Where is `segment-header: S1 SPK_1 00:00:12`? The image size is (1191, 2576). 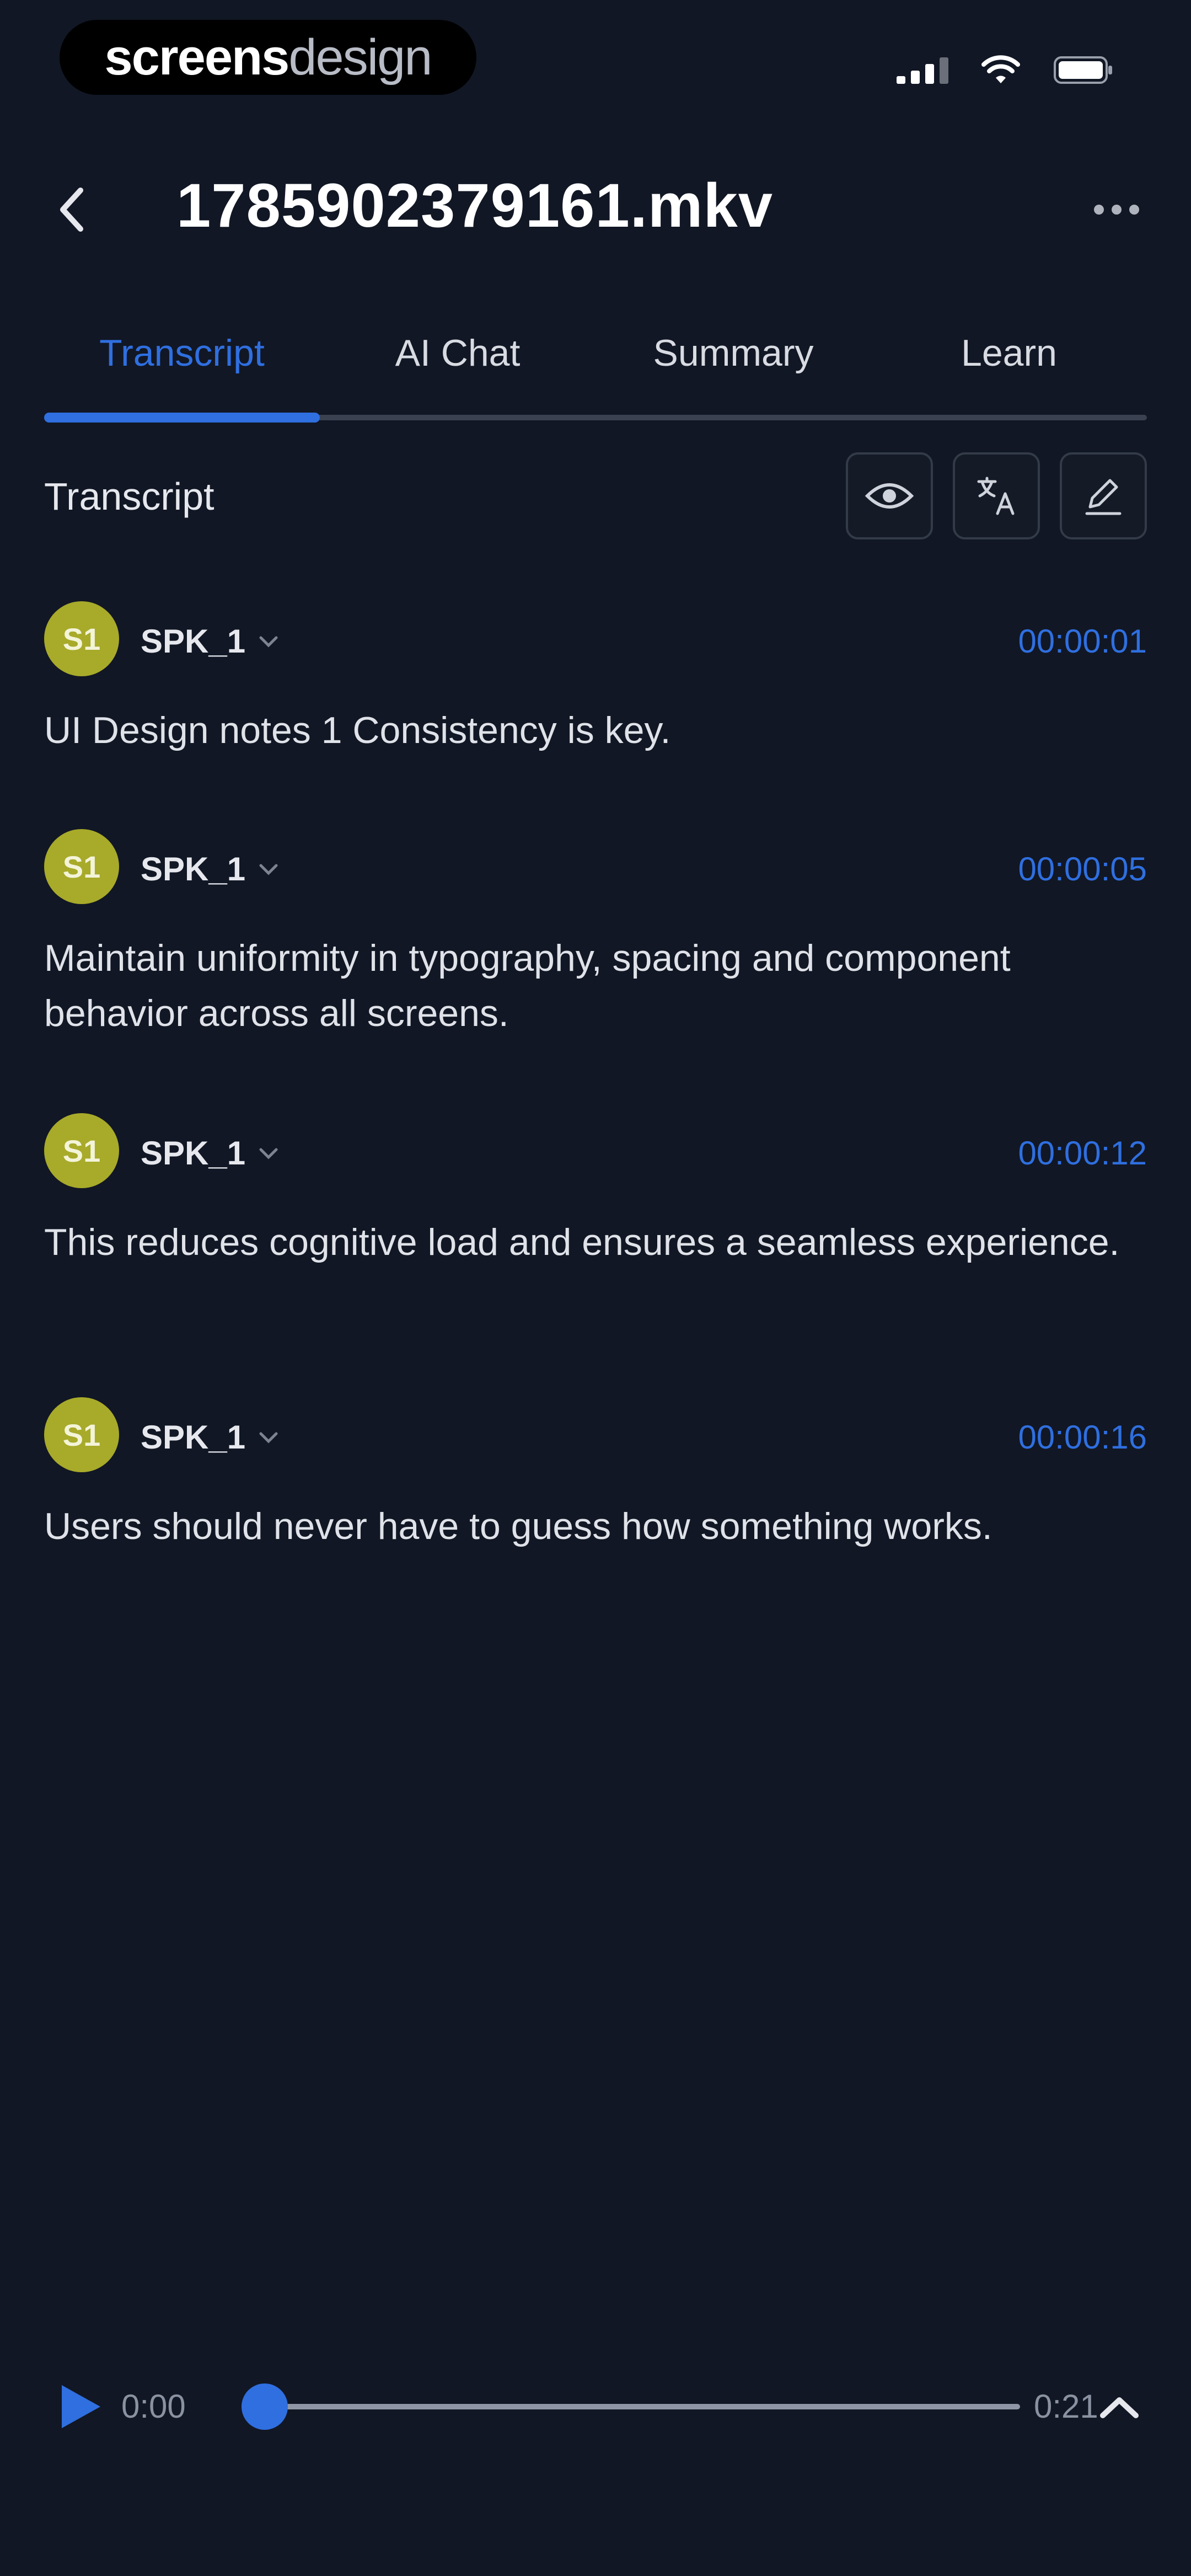 segment-header: S1 SPK_1 00:00:12 is located at coordinates (595, 1151).